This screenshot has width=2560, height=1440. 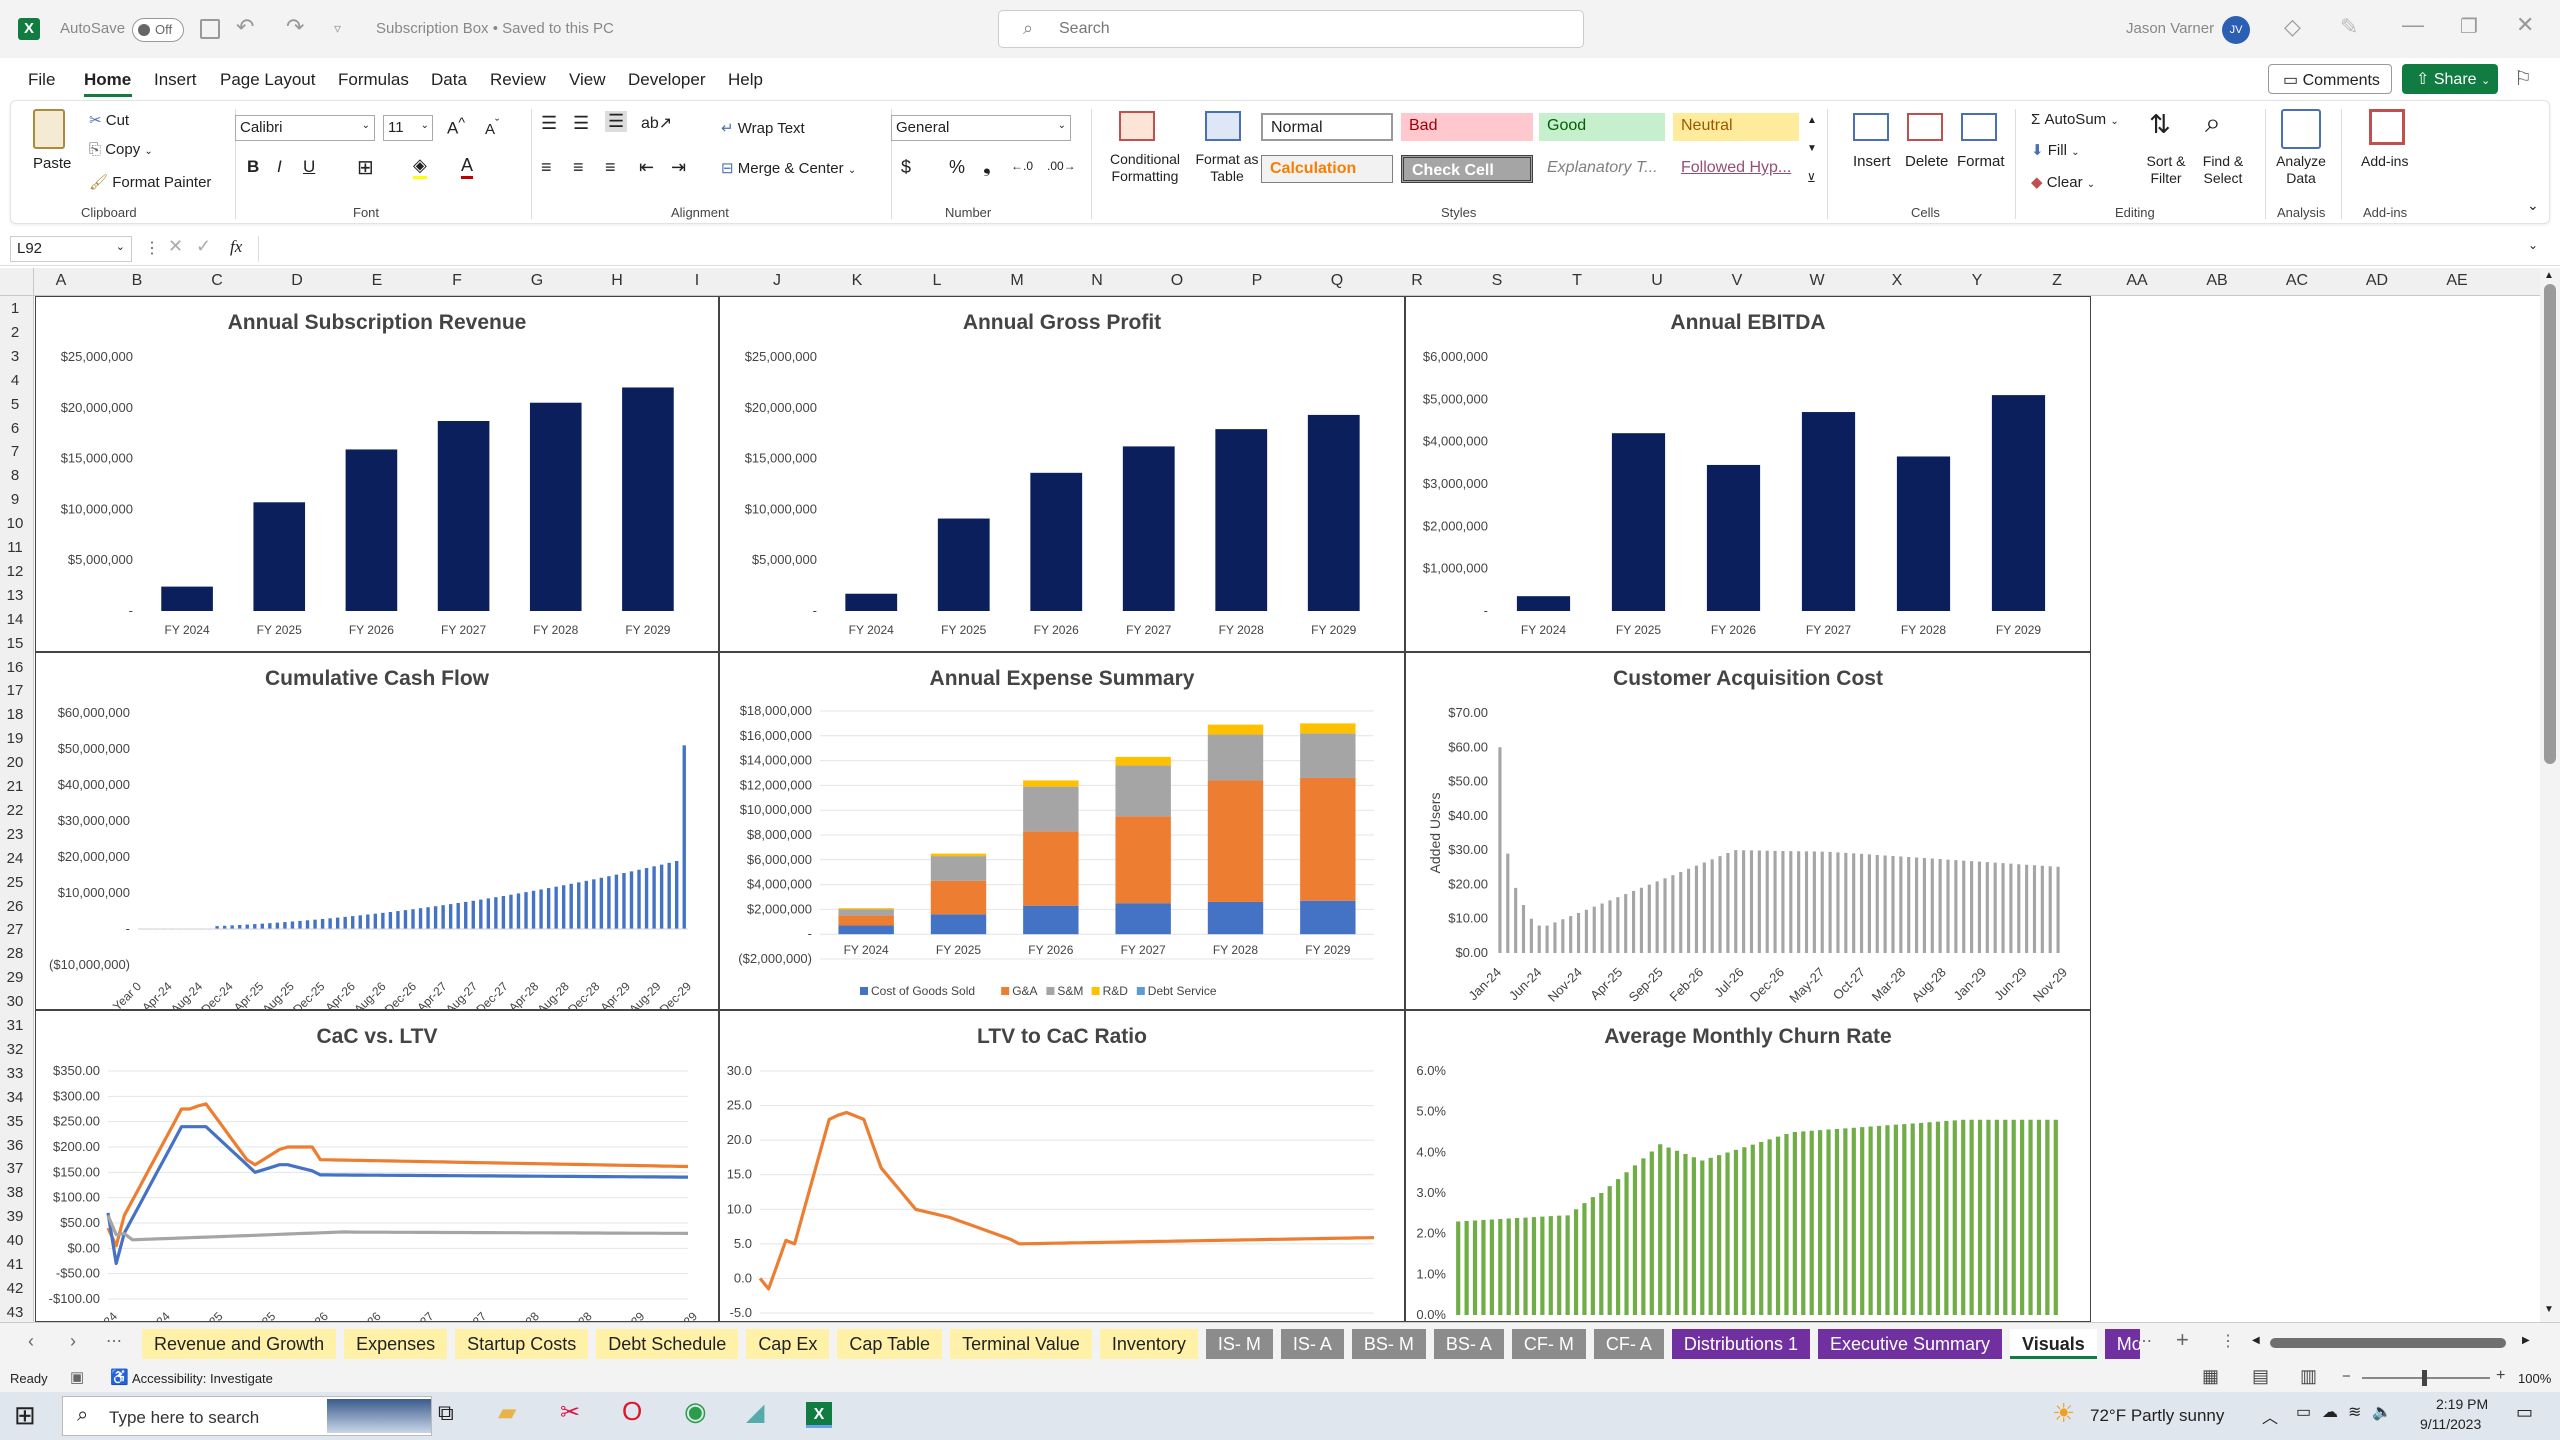 What do you see at coordinates (1022, 166) in the screenshot?
I see `increase-decimal-icon: ←.0` at bounding box center [1022, 166].